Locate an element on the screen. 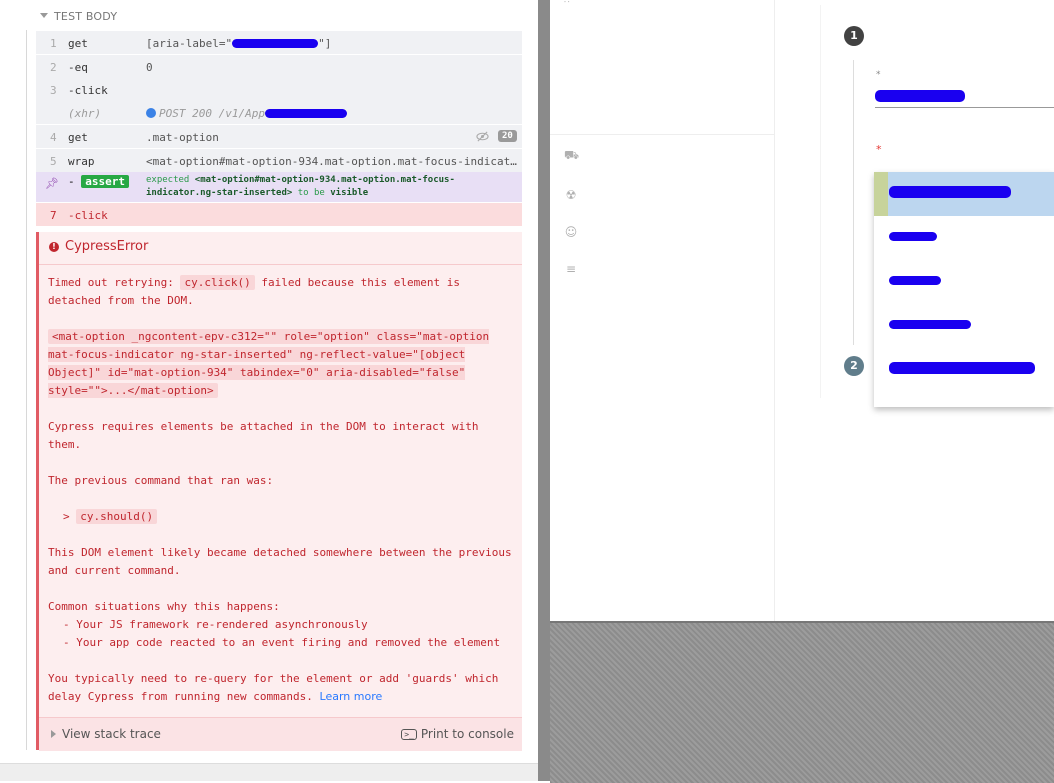 This screenshot has width=1054, height=783. test-body-header: TEST BODY is located at coordinates (78, 16).